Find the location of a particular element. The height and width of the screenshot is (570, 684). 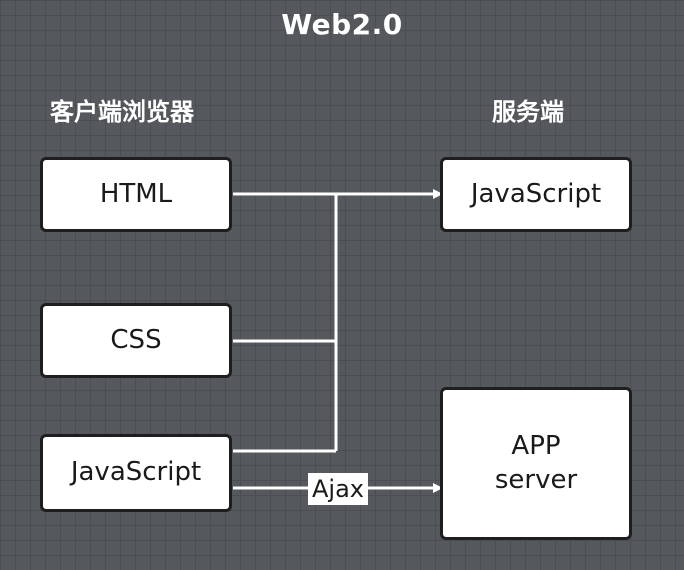

app-server-node: APP server is located at coordinates (536, 463).